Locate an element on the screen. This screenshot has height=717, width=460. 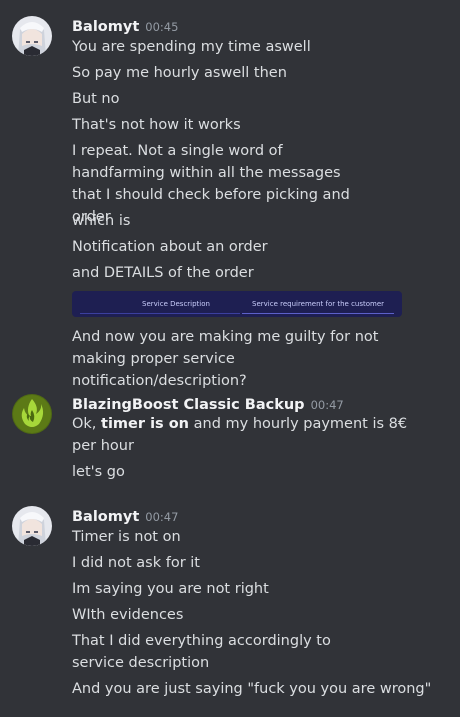
message-line: But no is located at coordinates (96, 99).